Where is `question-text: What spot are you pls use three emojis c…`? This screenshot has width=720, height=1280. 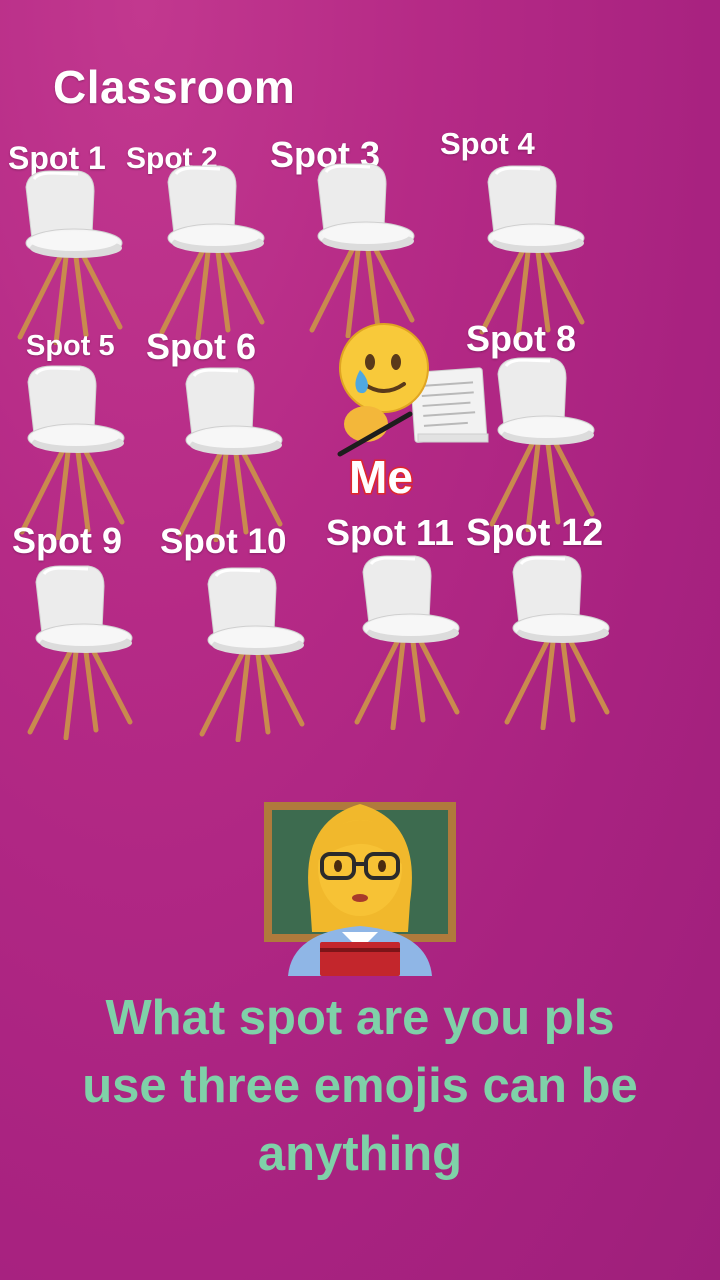
question-text: What spot are you pls use three emojis c… is located at coordinates (360, 1086).